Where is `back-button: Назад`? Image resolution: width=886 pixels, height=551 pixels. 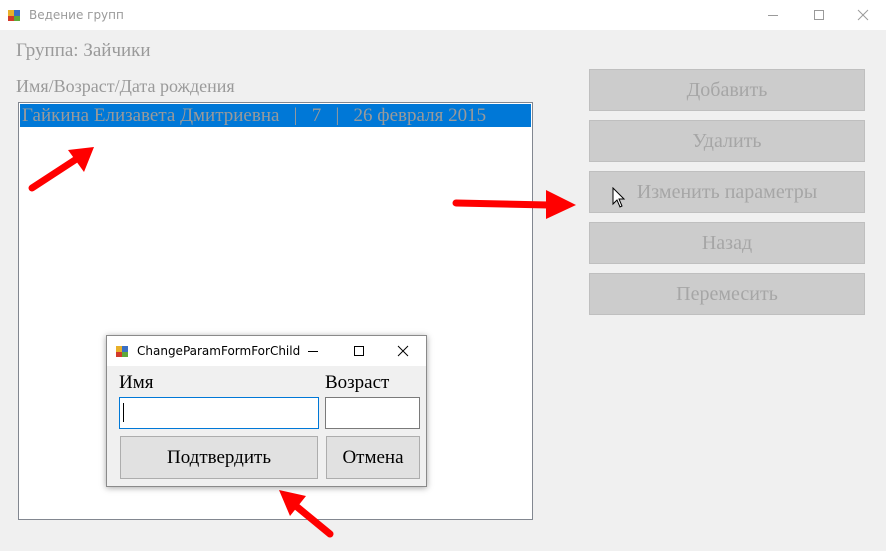
back-button: Назад is located at coordinates (727, 243).